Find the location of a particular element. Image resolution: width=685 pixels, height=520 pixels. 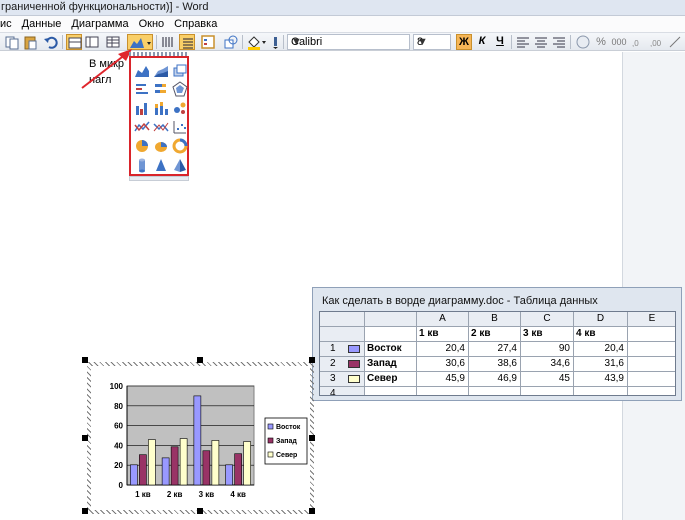

menu-item-help: Справка is located at coordinates (195, 24).